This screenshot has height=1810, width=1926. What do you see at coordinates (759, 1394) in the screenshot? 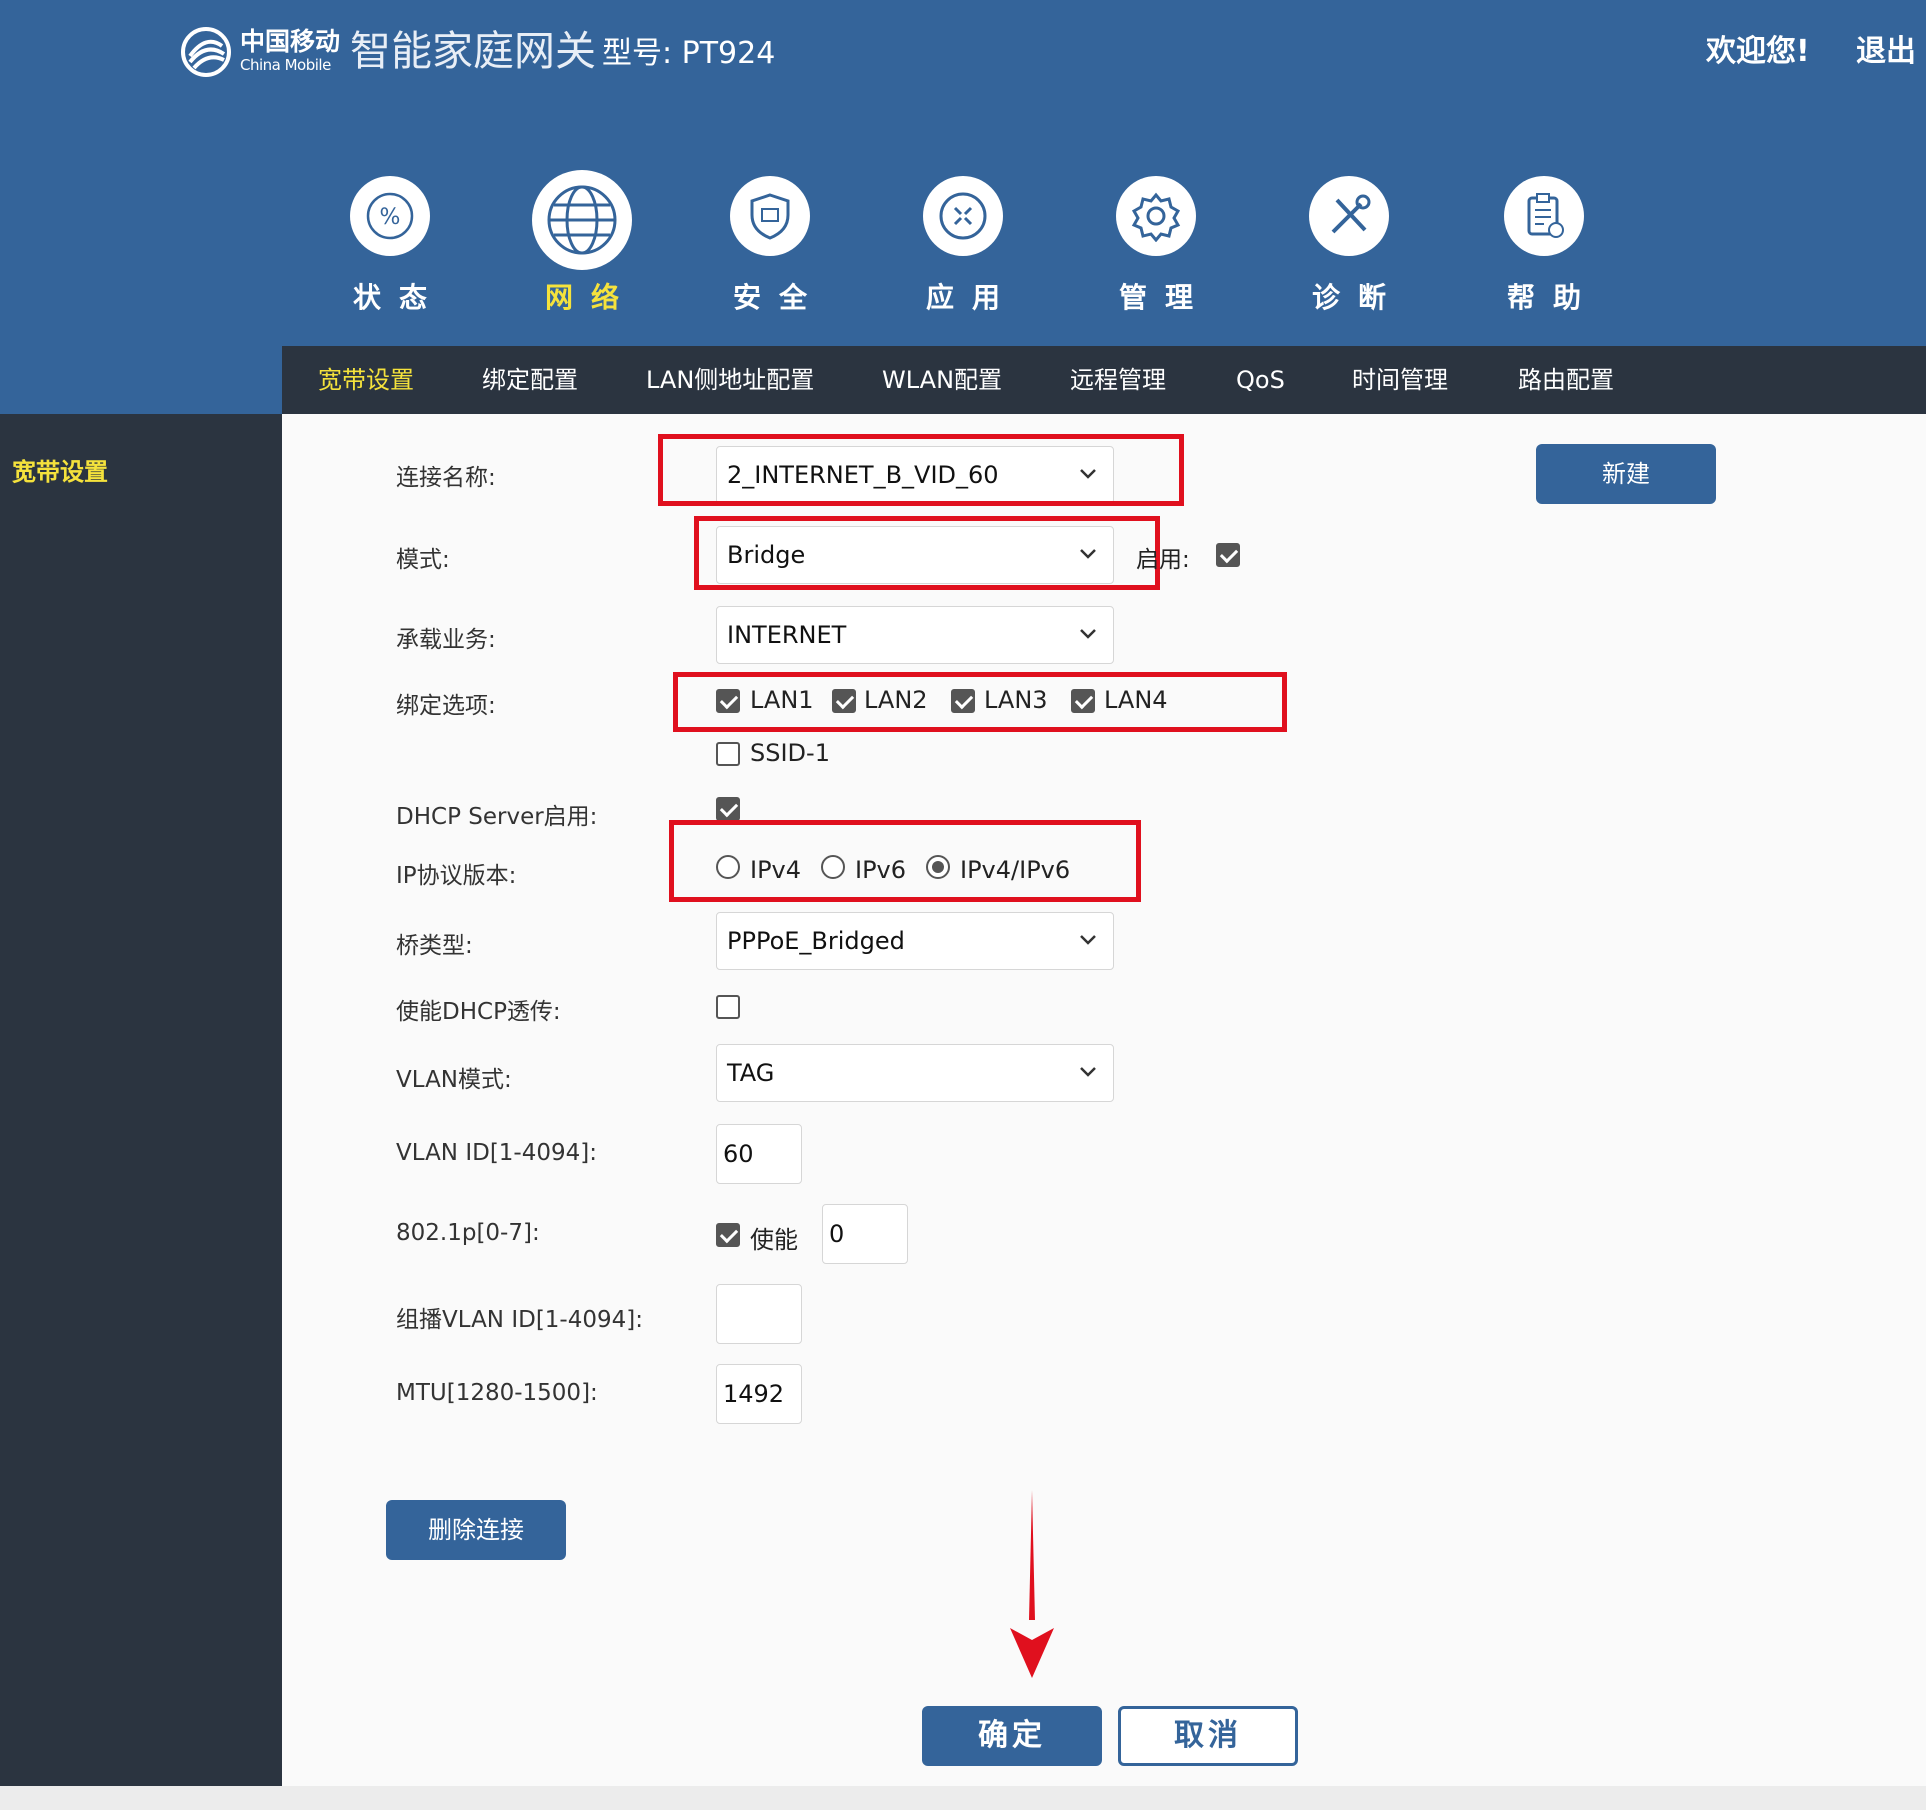
I see `mtu-input: 1492` at bounding box center [759, 1394].